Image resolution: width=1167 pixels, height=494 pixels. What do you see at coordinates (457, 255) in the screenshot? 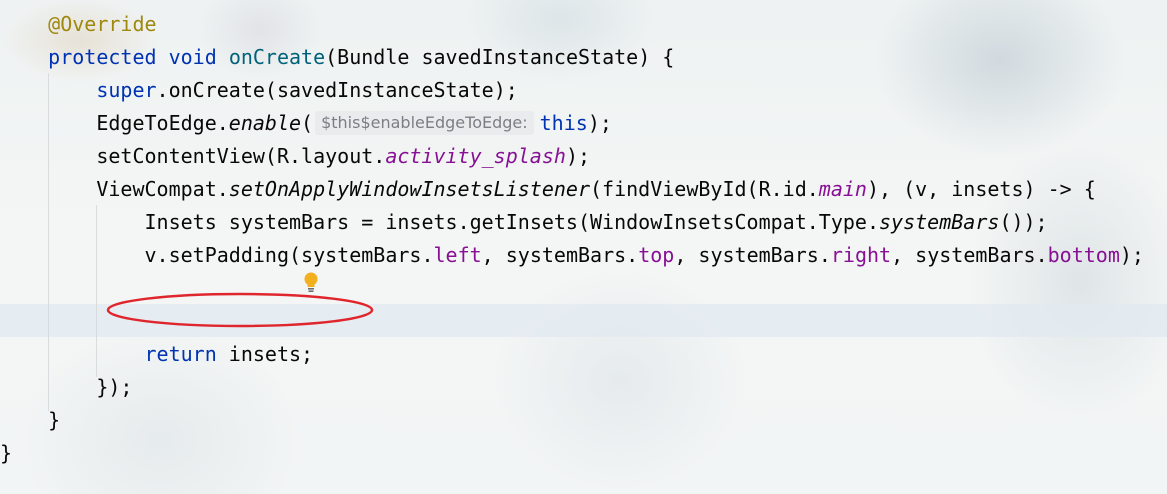
I see `code-token: left` at bounding box center [457, 255].